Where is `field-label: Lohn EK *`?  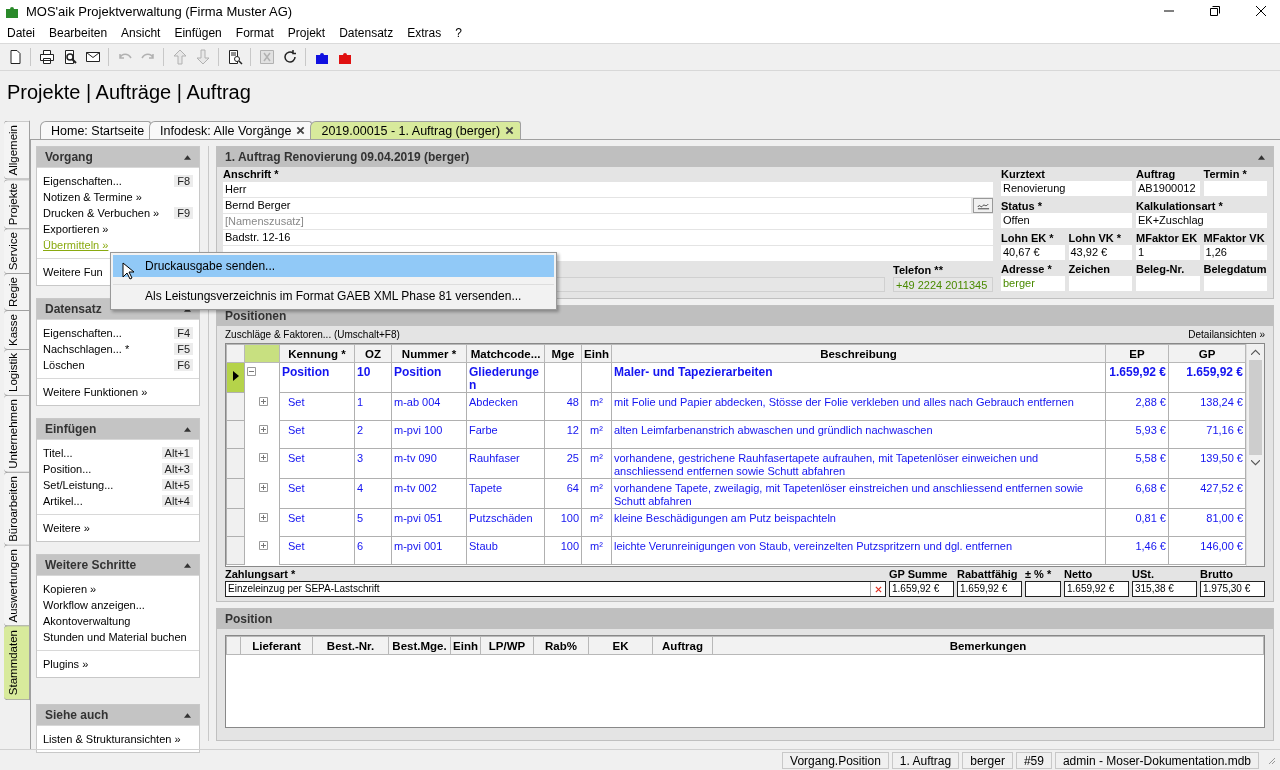 field-label: Lohn EK * is located at coordinates (1028, 238).